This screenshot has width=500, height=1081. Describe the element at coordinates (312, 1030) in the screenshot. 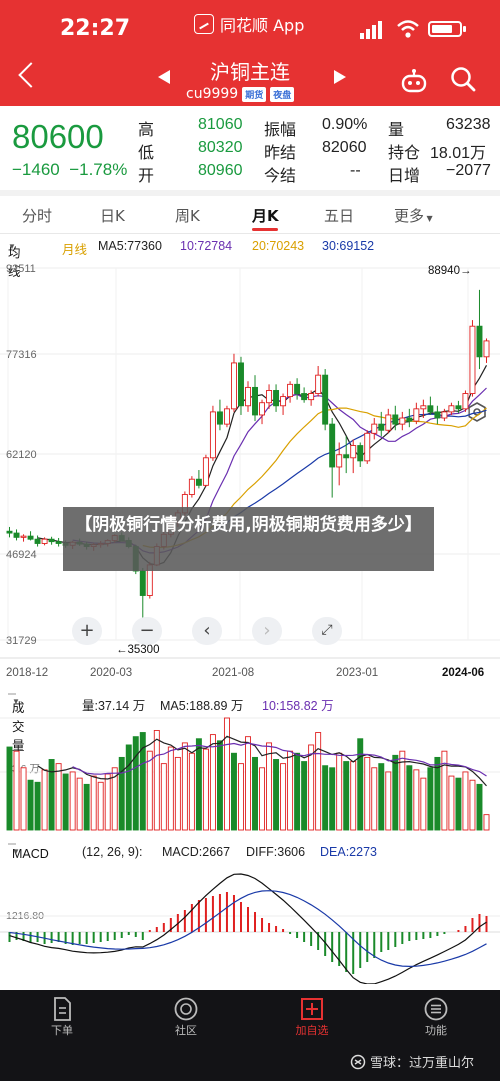

I see `nav-add-watchlist-label: 加自选` at that location.